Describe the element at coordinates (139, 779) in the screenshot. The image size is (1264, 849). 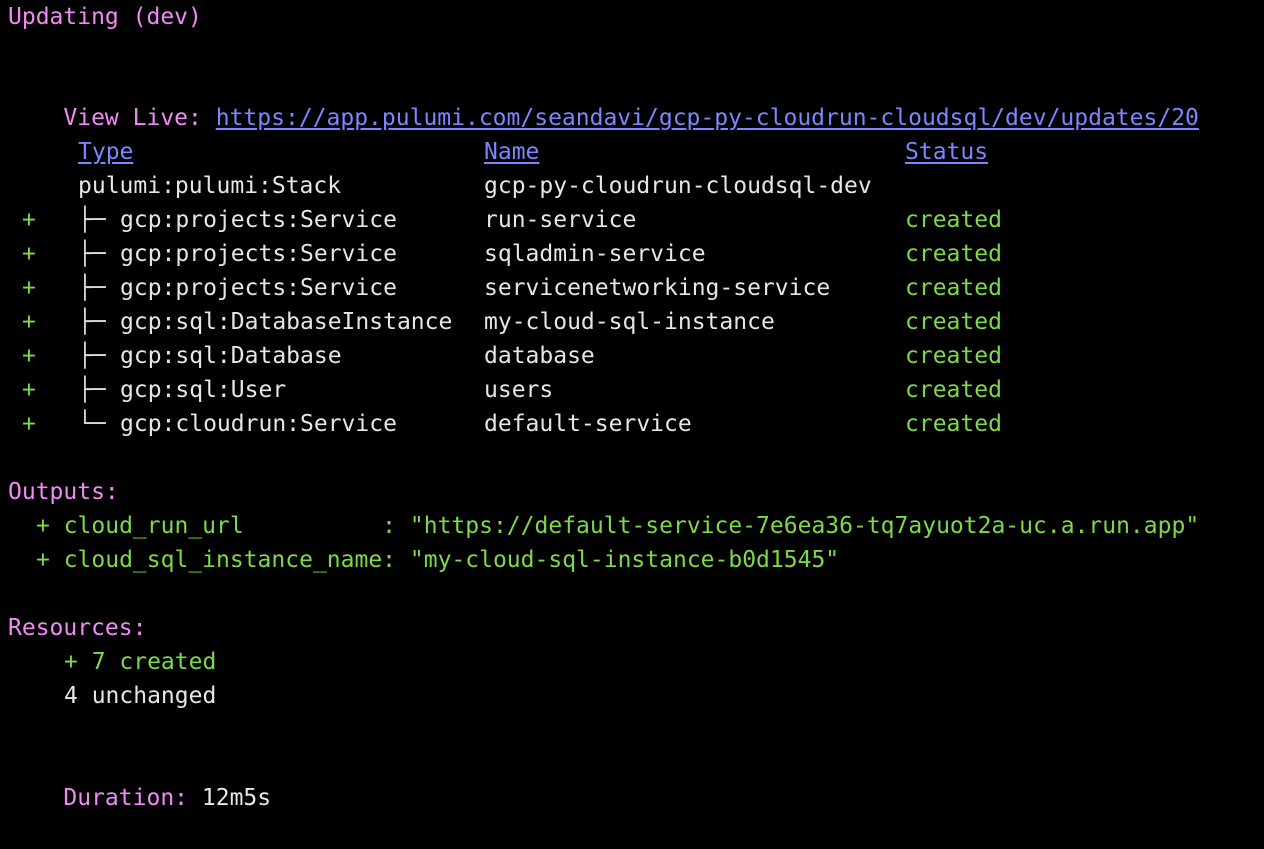
I see `duration-line: Duration: 12m5s` at that location.